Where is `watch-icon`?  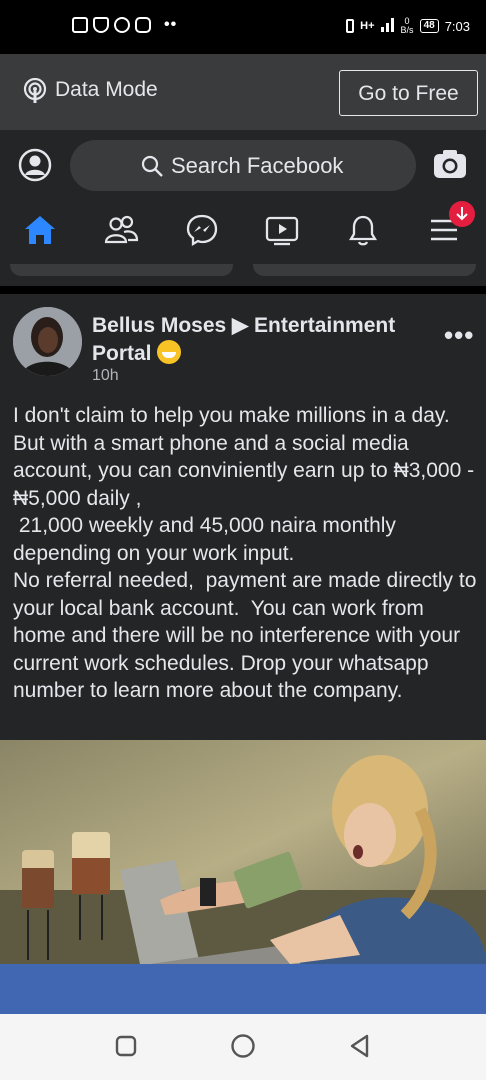 watch-icon is located at coordinates (282, 231).